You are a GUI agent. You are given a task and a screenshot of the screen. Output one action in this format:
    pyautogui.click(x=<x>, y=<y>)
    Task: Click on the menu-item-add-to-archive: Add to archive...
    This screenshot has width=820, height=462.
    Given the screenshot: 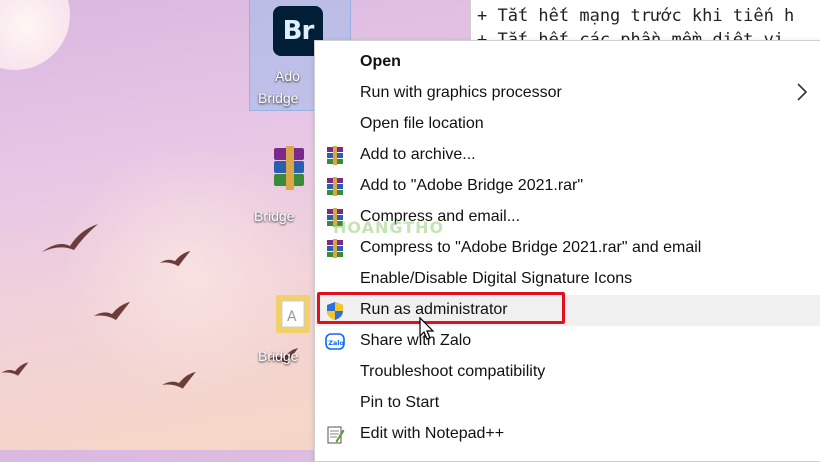 What is the action you would take?
    pyautogui.click(x=567, y=155)
    